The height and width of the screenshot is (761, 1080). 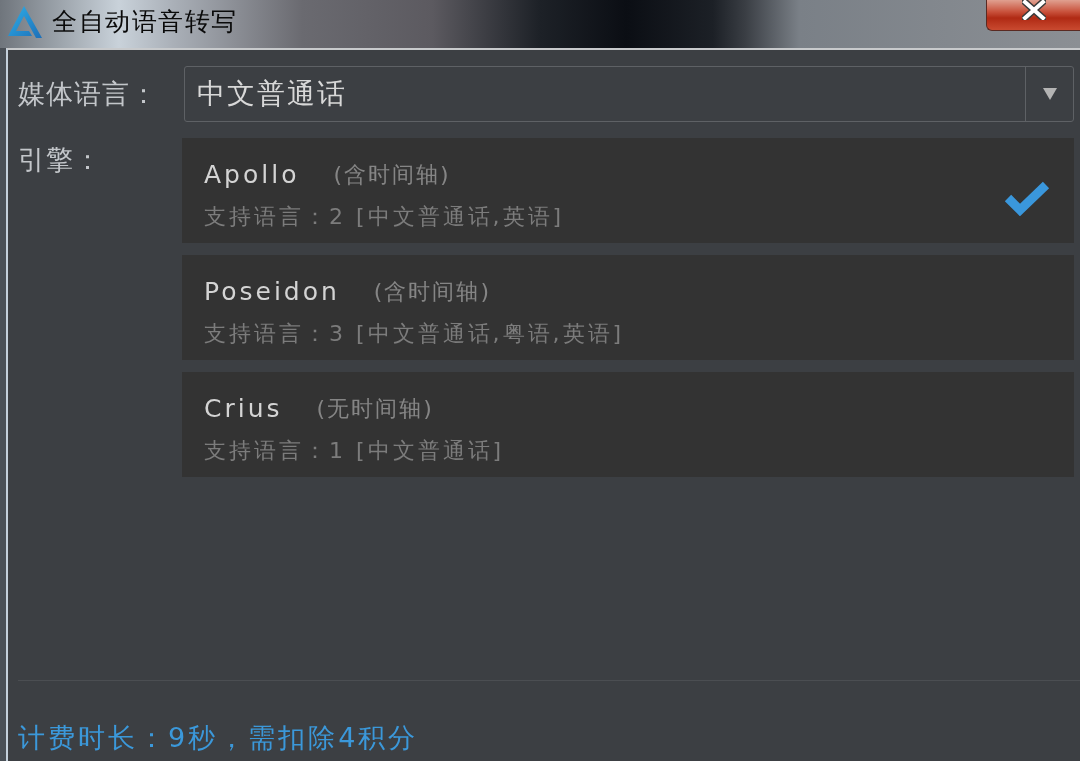 I want to click on engine-label: 引擎：, so click(x=60, y=160).